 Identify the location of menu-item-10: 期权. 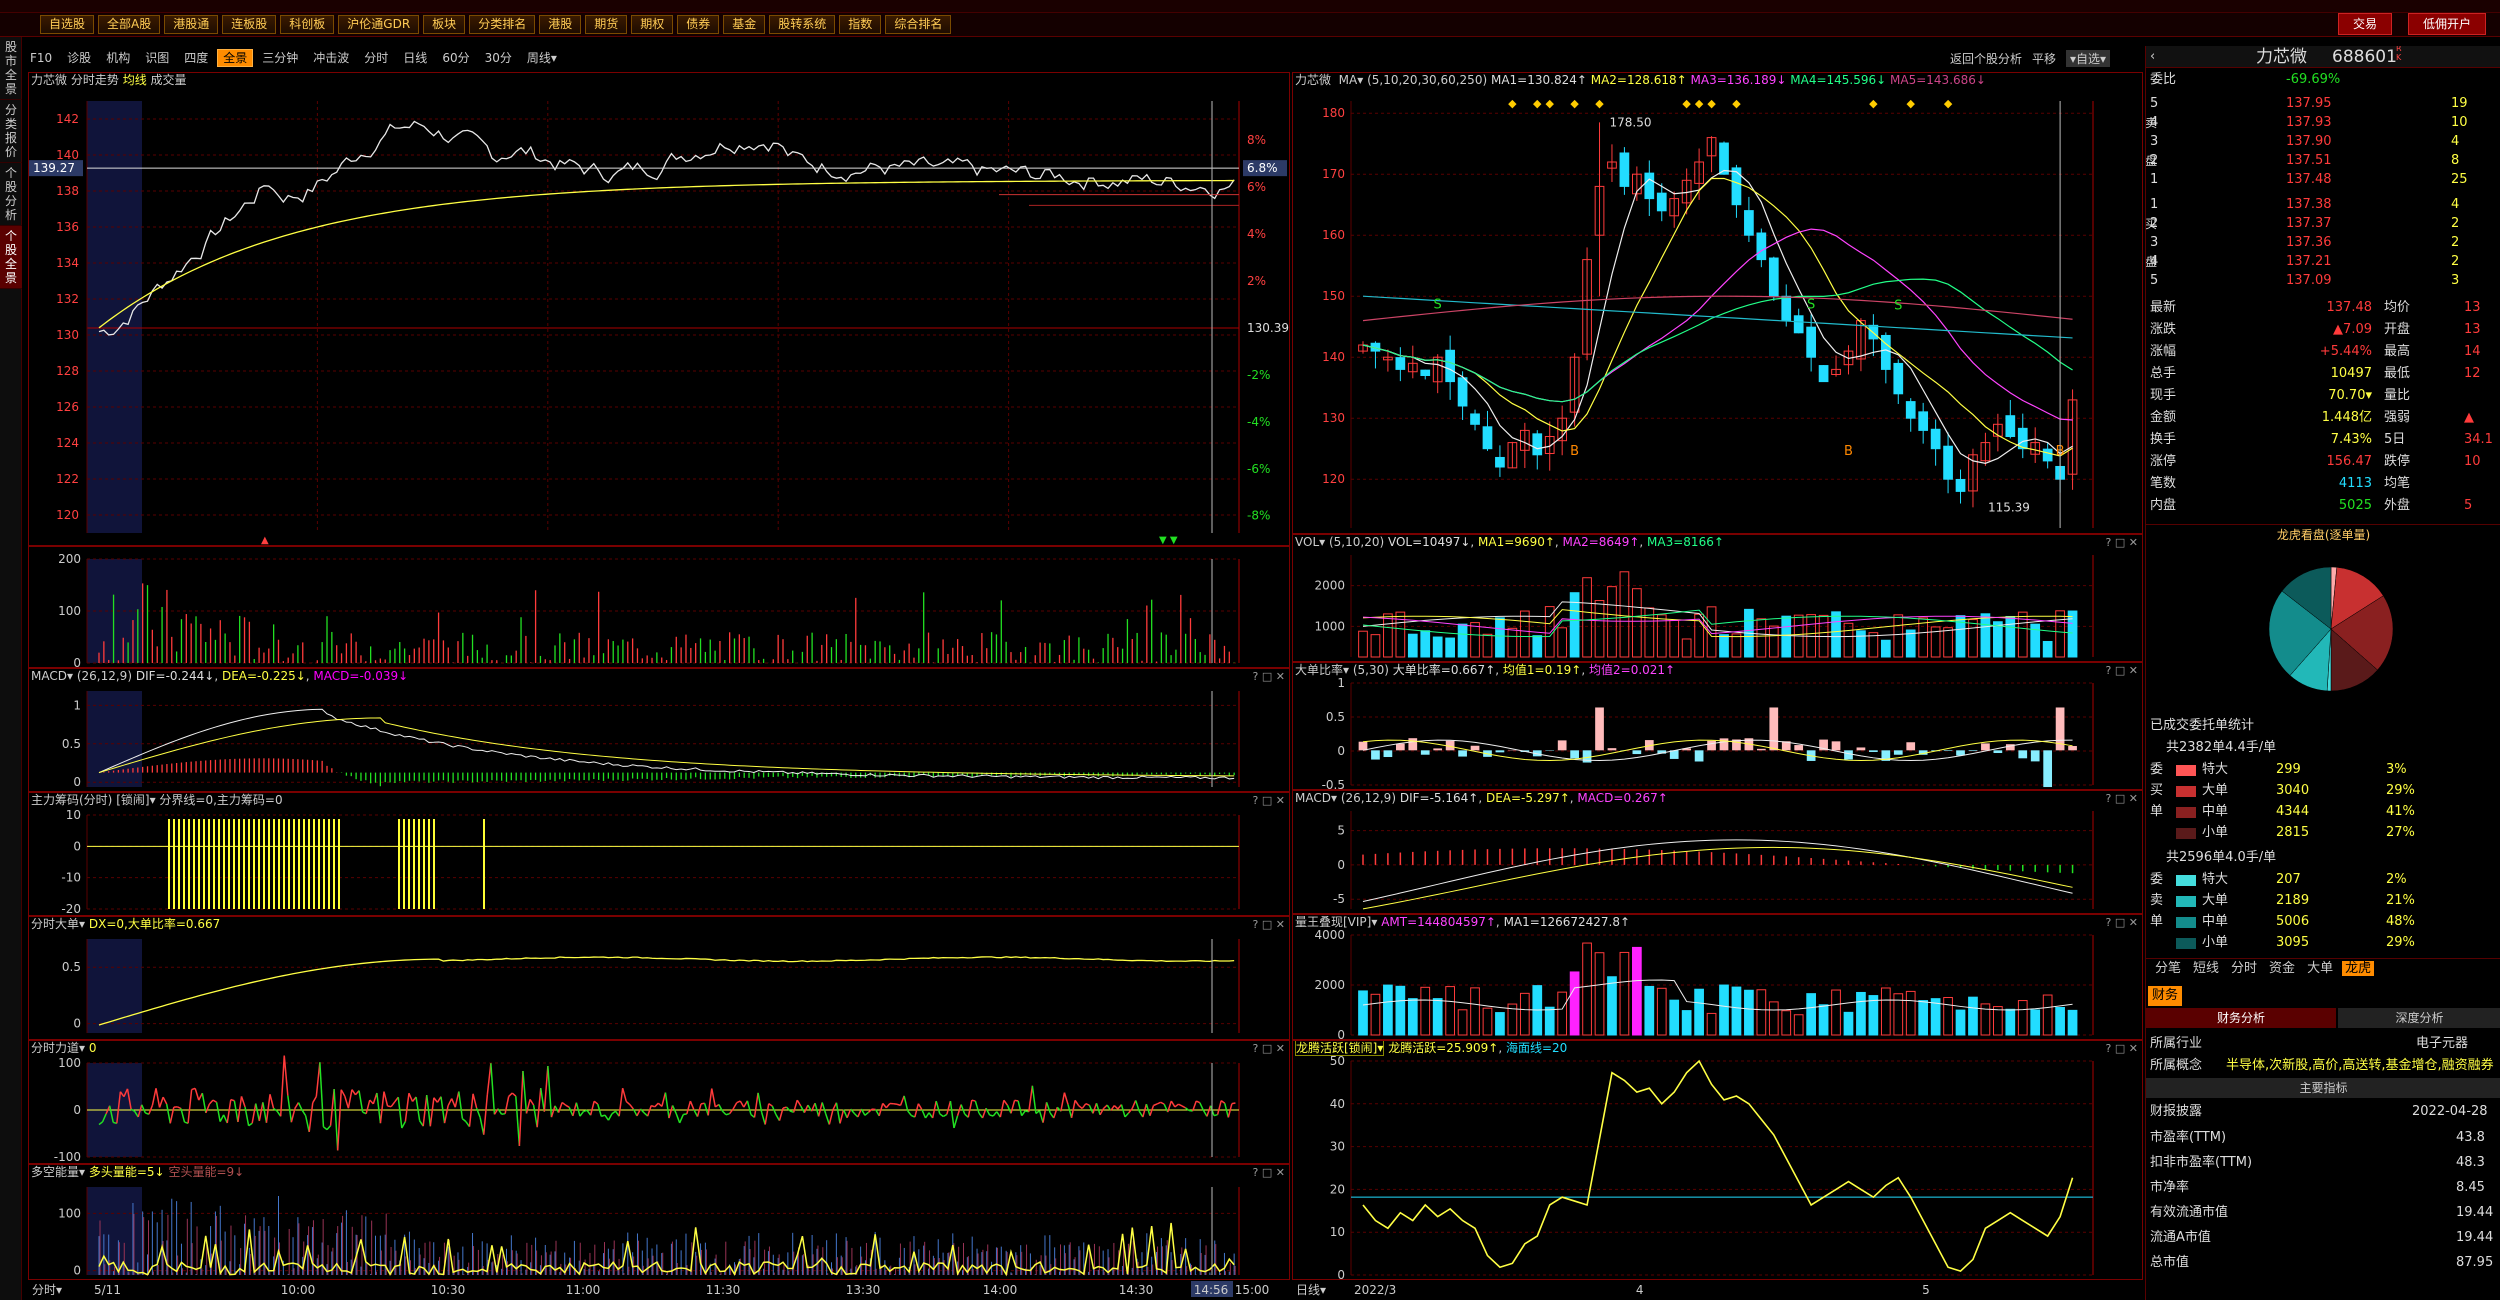
(652, 24).